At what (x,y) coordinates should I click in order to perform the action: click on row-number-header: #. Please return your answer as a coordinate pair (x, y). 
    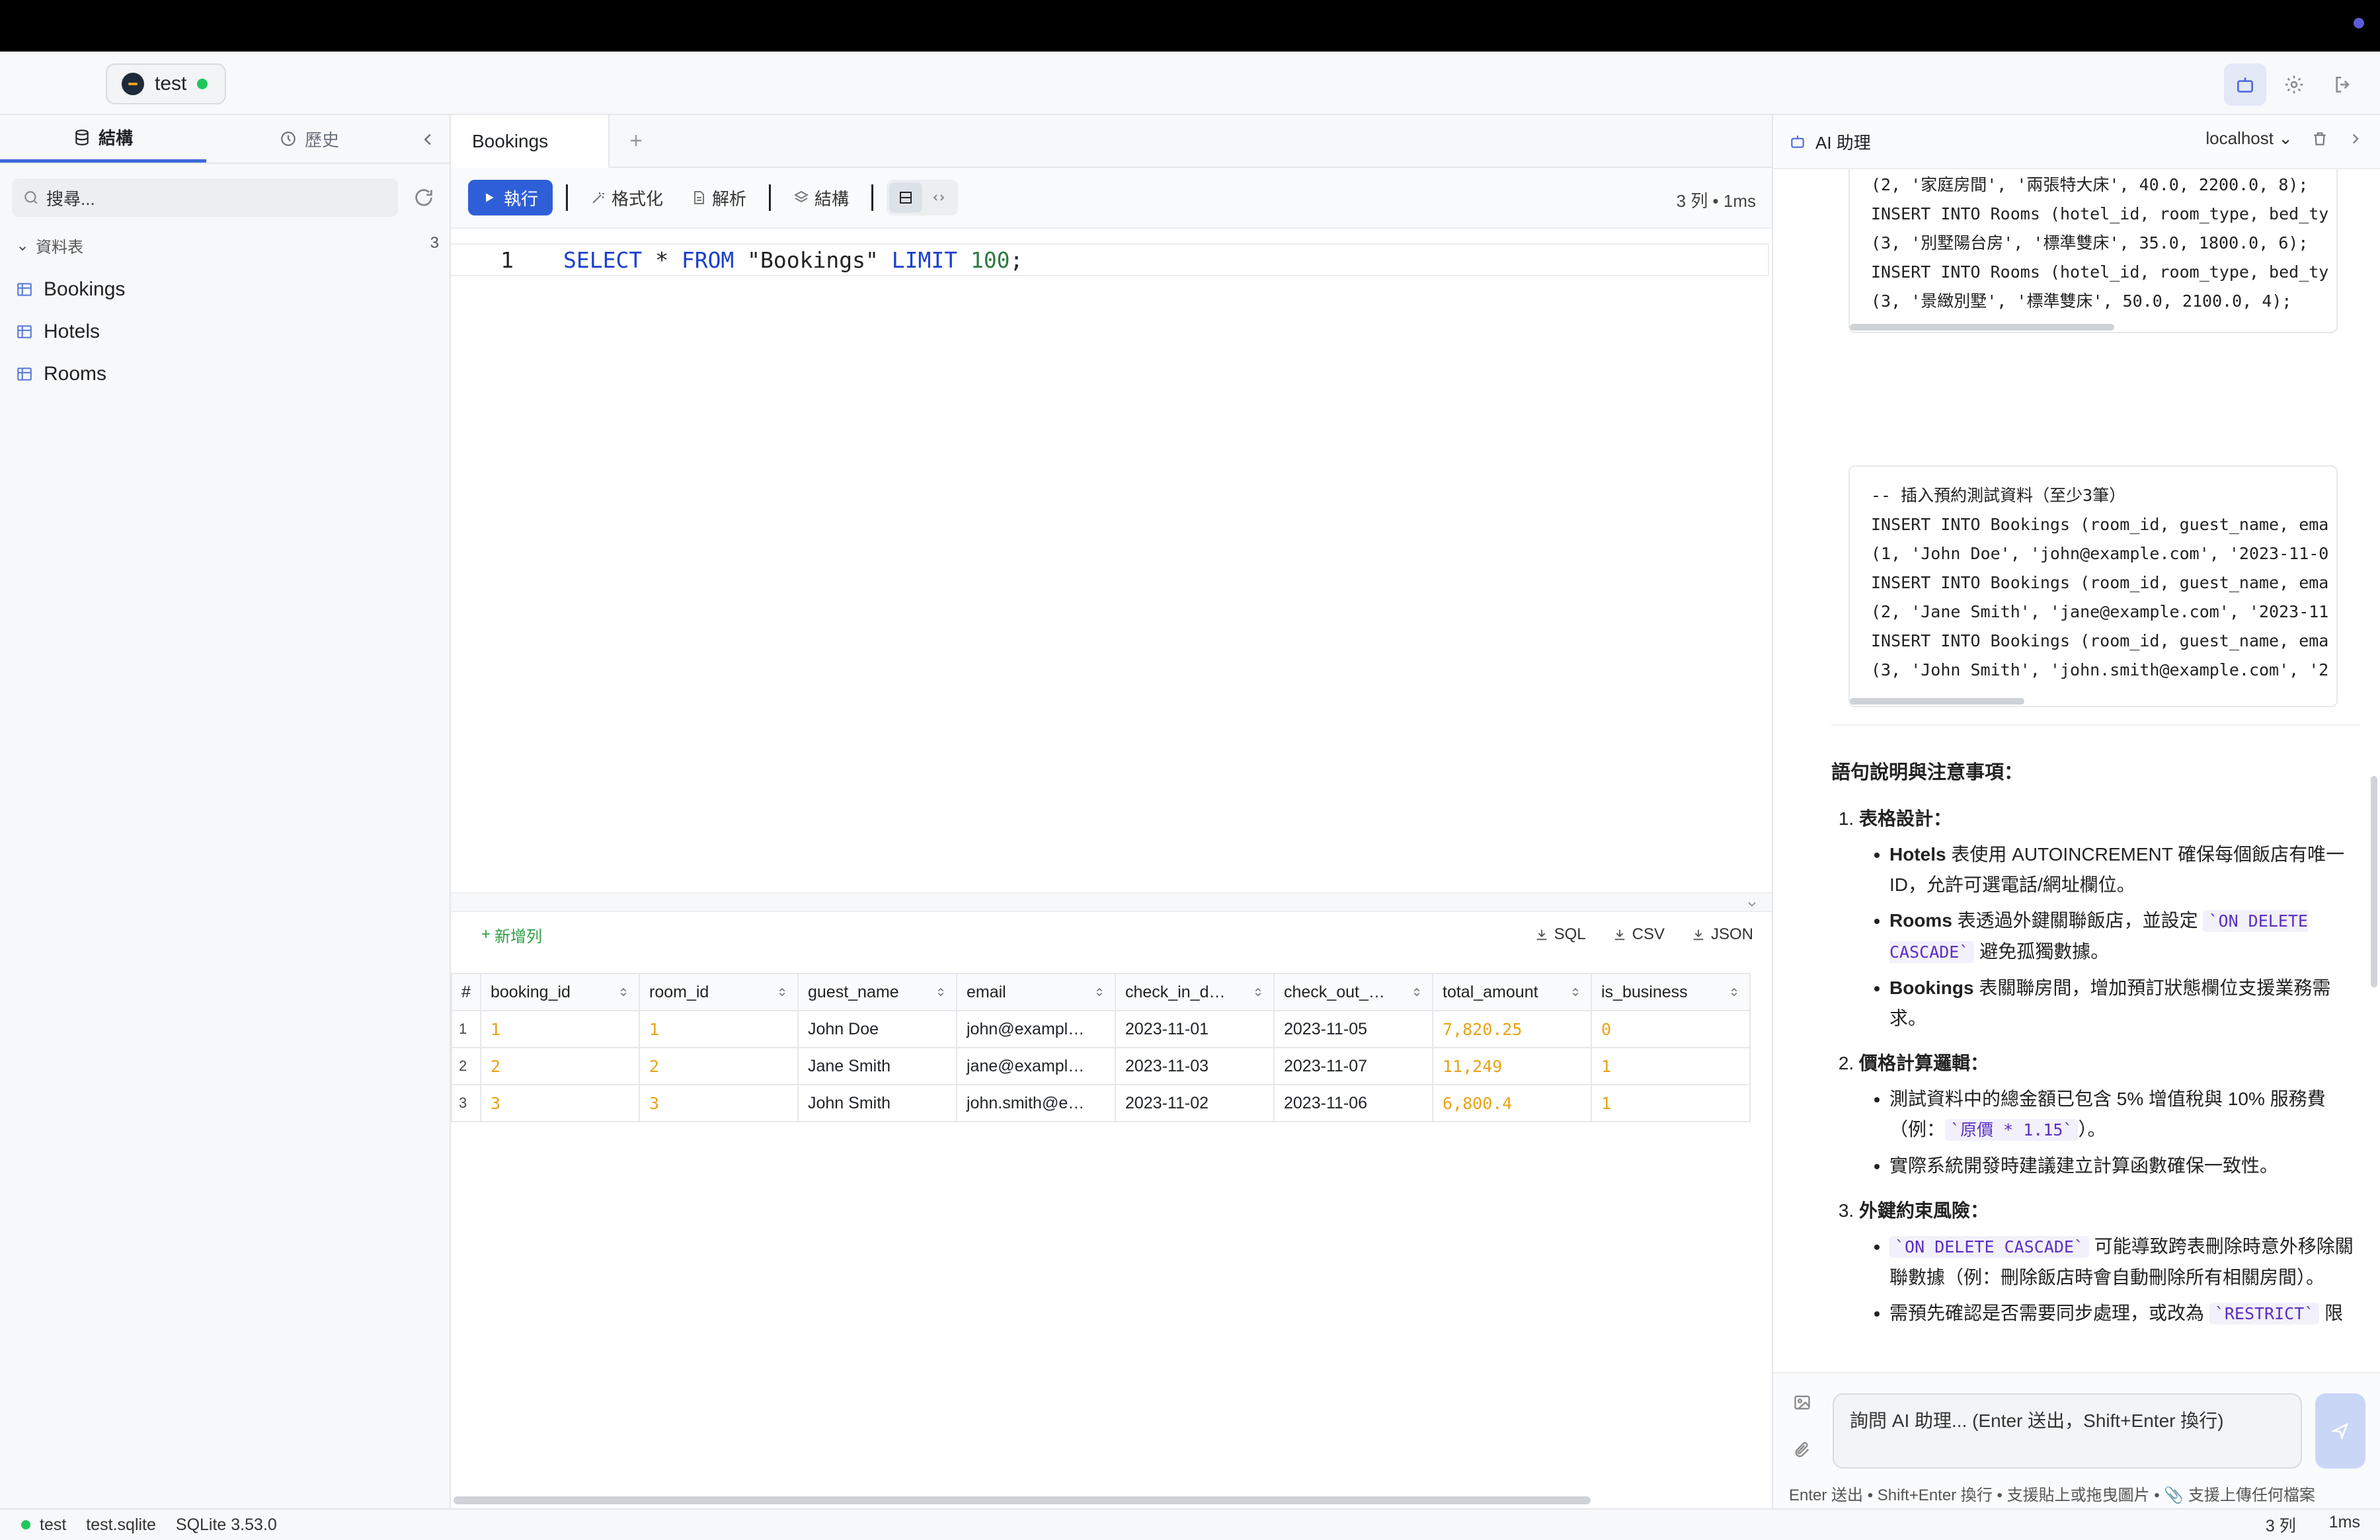
    Looking at the image, I should click on (466, 992).